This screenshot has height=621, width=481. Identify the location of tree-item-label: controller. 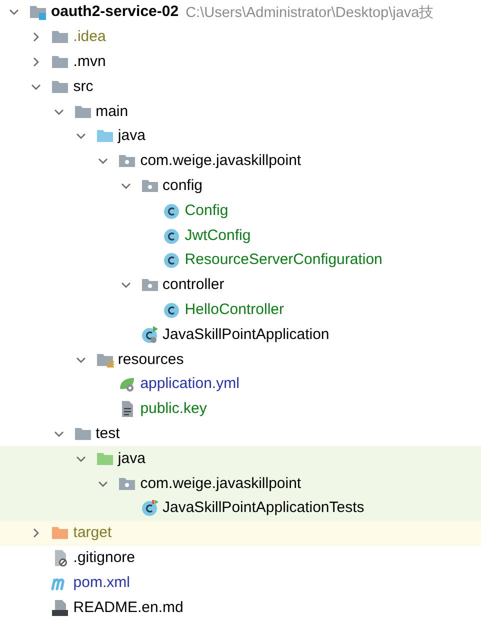
(193, 285).